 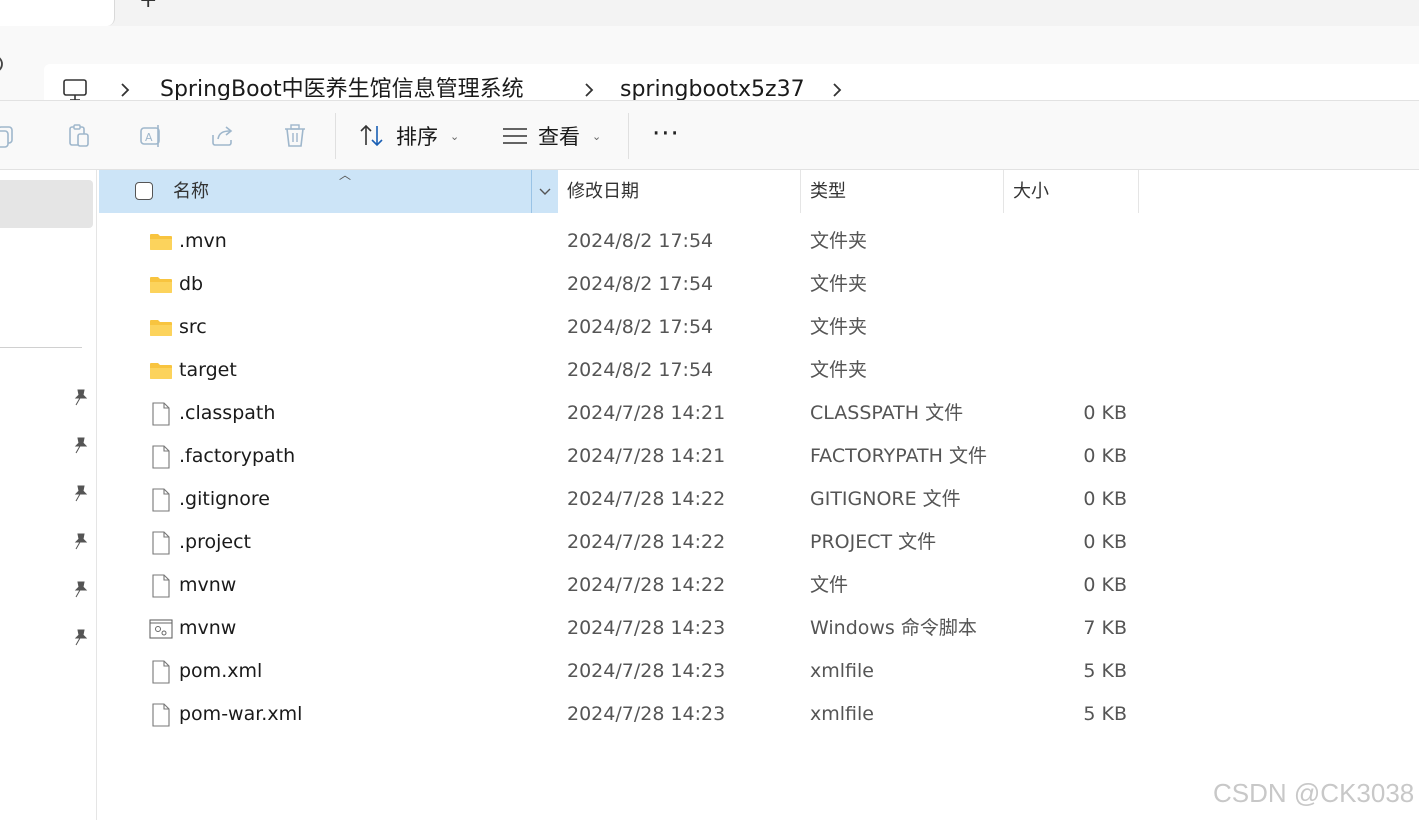 What do you see at coordinates (893, 628) in the screenshot?
I see `file-type: Windows 命令脚本` at bounding box center [893, 628].